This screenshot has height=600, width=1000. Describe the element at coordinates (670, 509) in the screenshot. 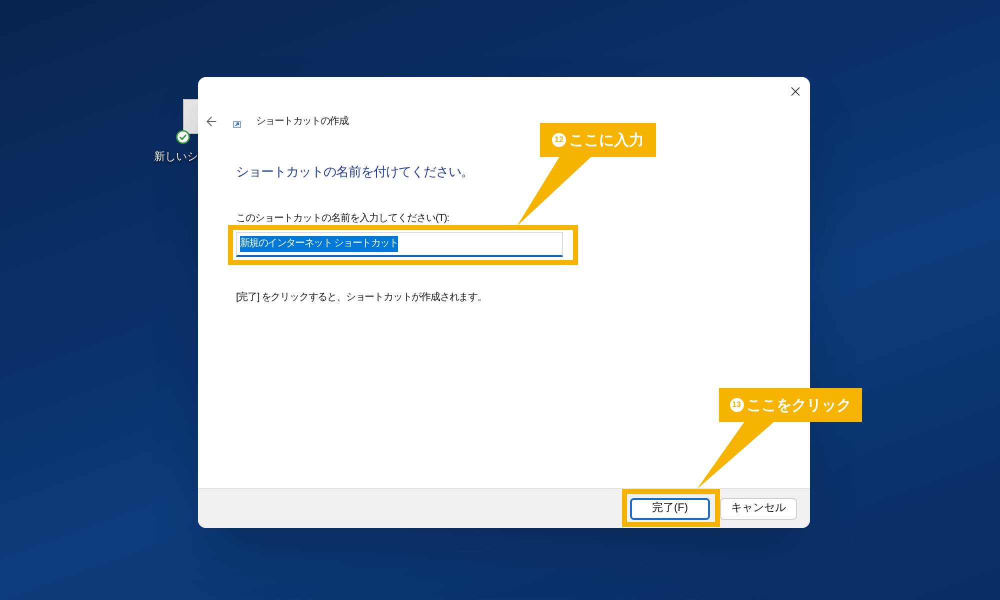

I see `finish-button: 完了(F)` at that location.